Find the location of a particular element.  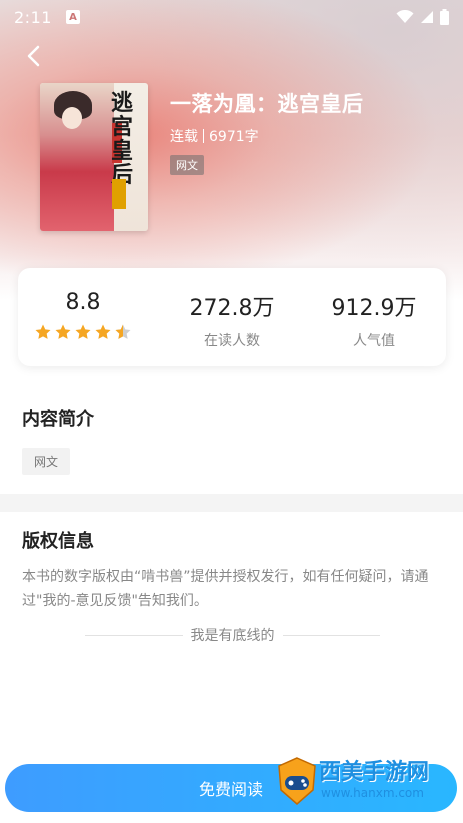

readers-stat: 272.8万 在读人数 is located at coordinates (232, 320).